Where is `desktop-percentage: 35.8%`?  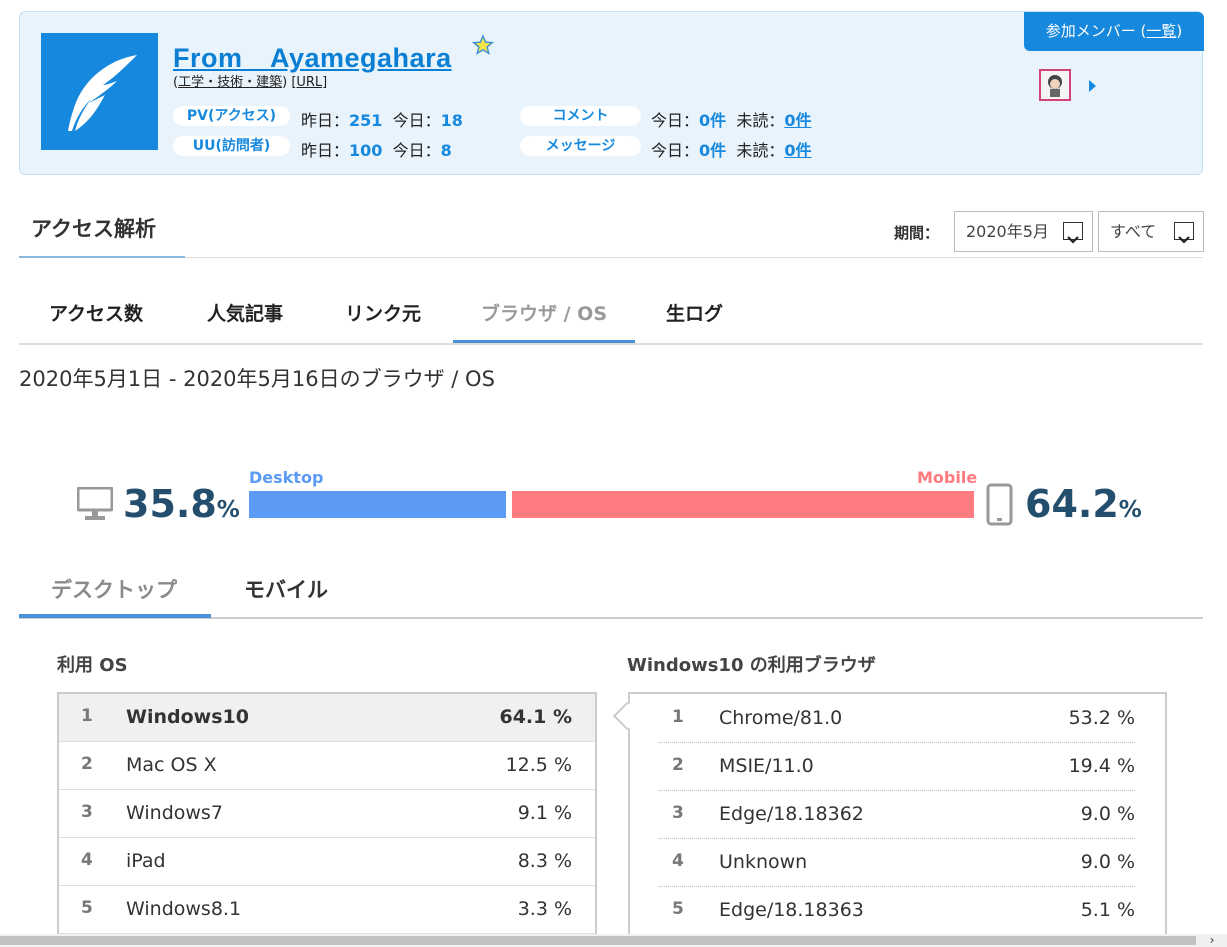 desktop-percentage: 35.8% is located at coordinates (181, 504).